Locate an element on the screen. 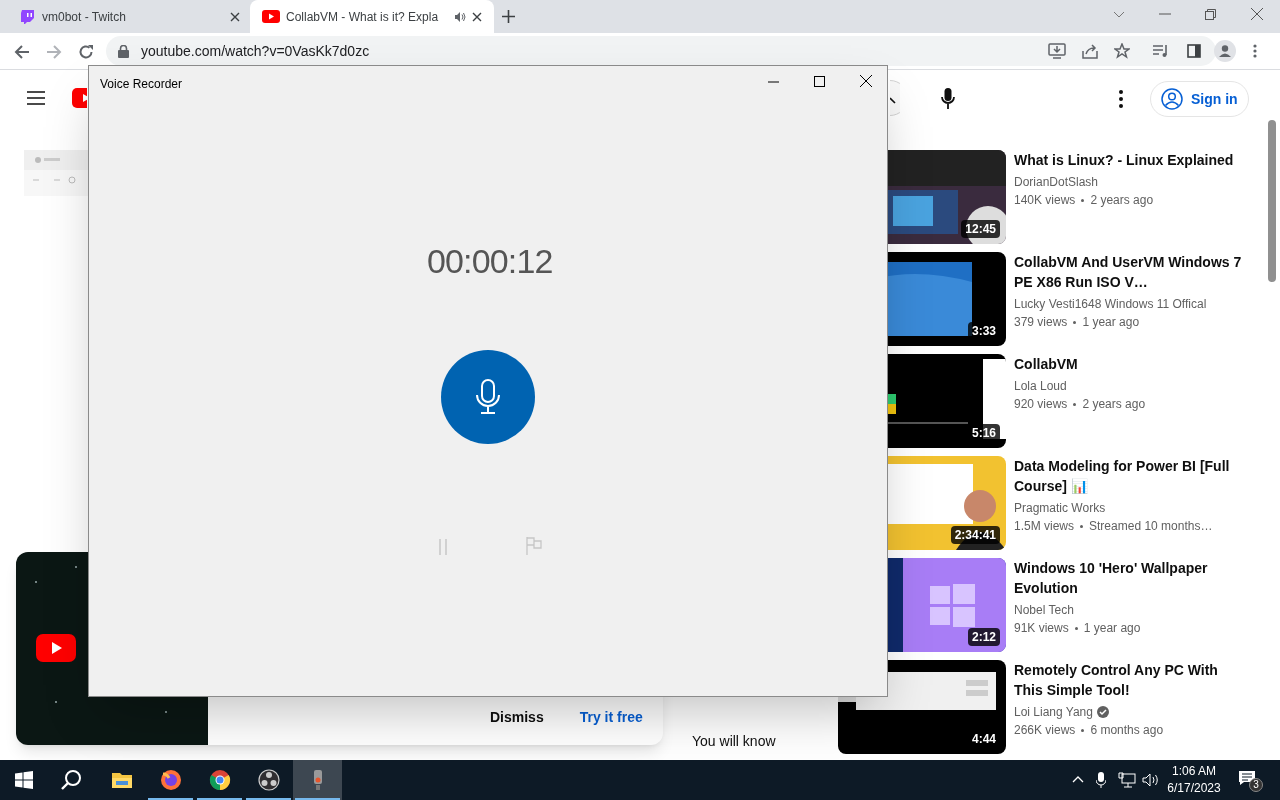  verified-icon is located at coordinates (1102, 712).